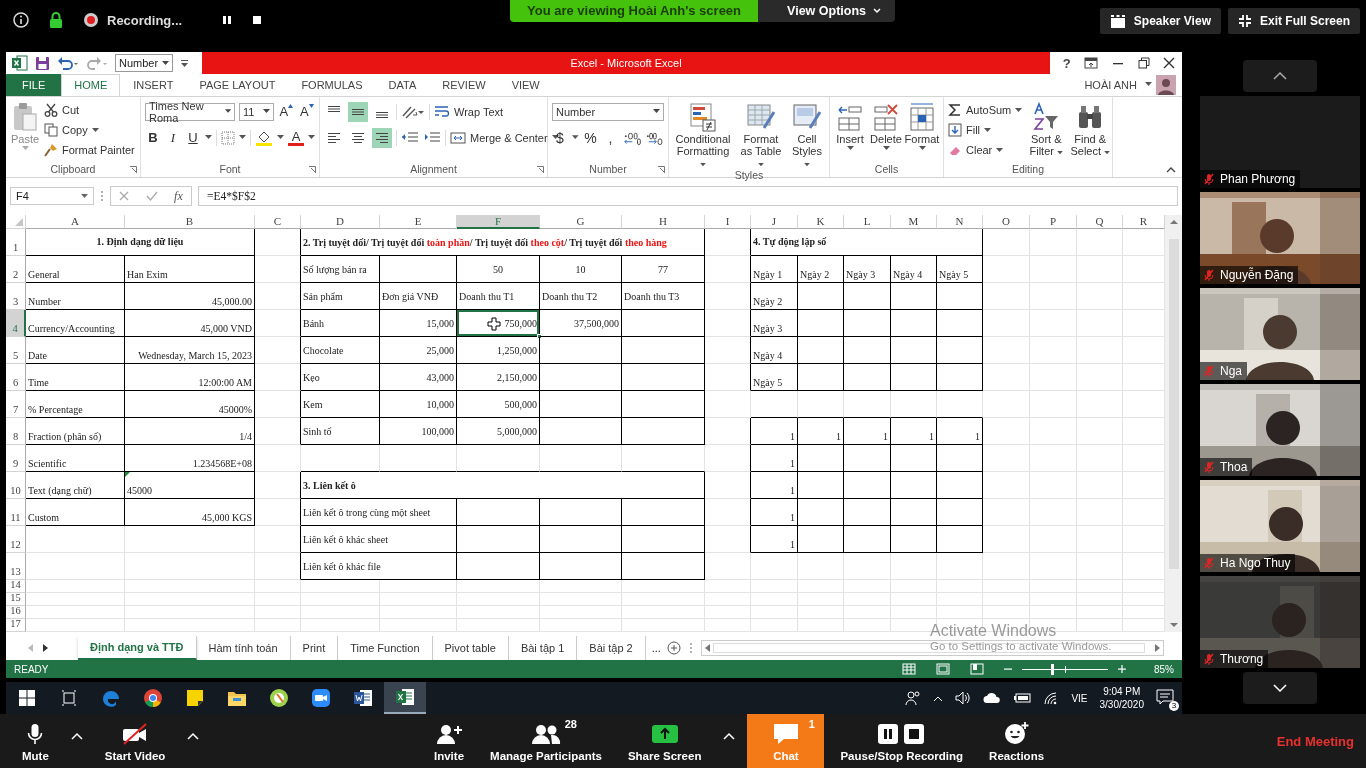  Describe the element at coordinates (16, 600) in the screenshot. I see `row-header: 15` at that location.